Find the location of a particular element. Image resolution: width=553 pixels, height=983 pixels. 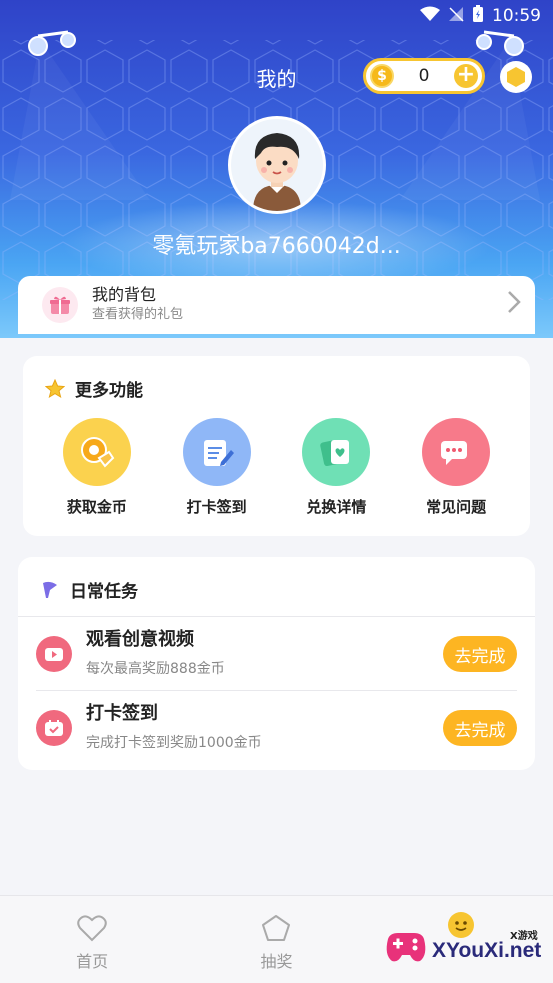

settings-button is located at coordinates (516, 77).